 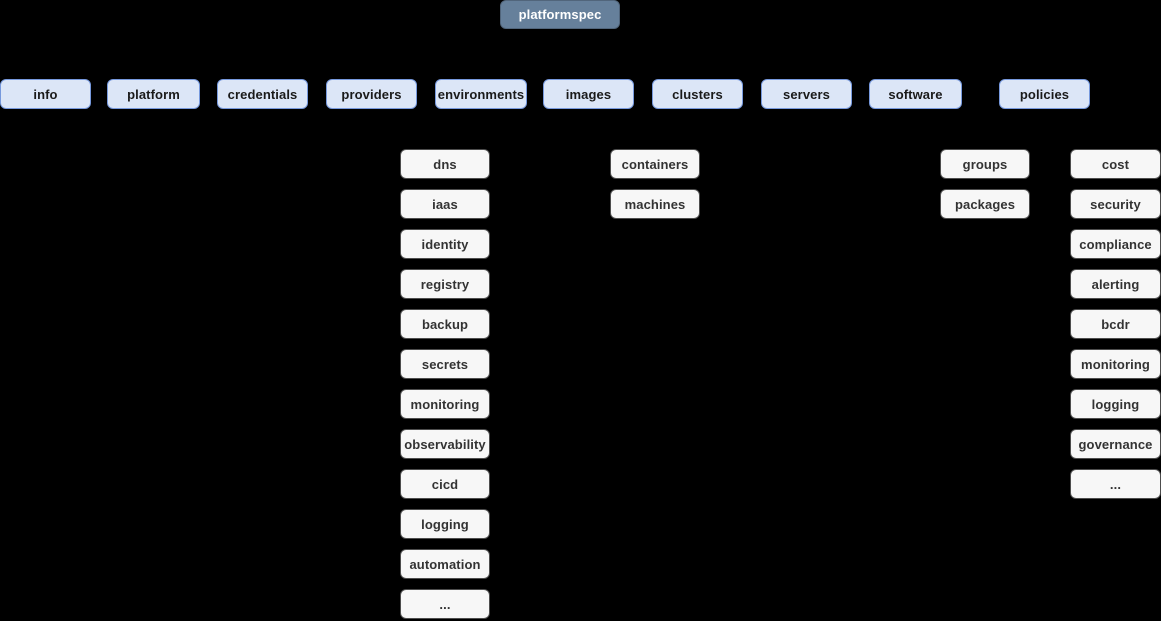 I want to click on leaf-node-environments-automation-label: automation, so click(x=445, y=564).